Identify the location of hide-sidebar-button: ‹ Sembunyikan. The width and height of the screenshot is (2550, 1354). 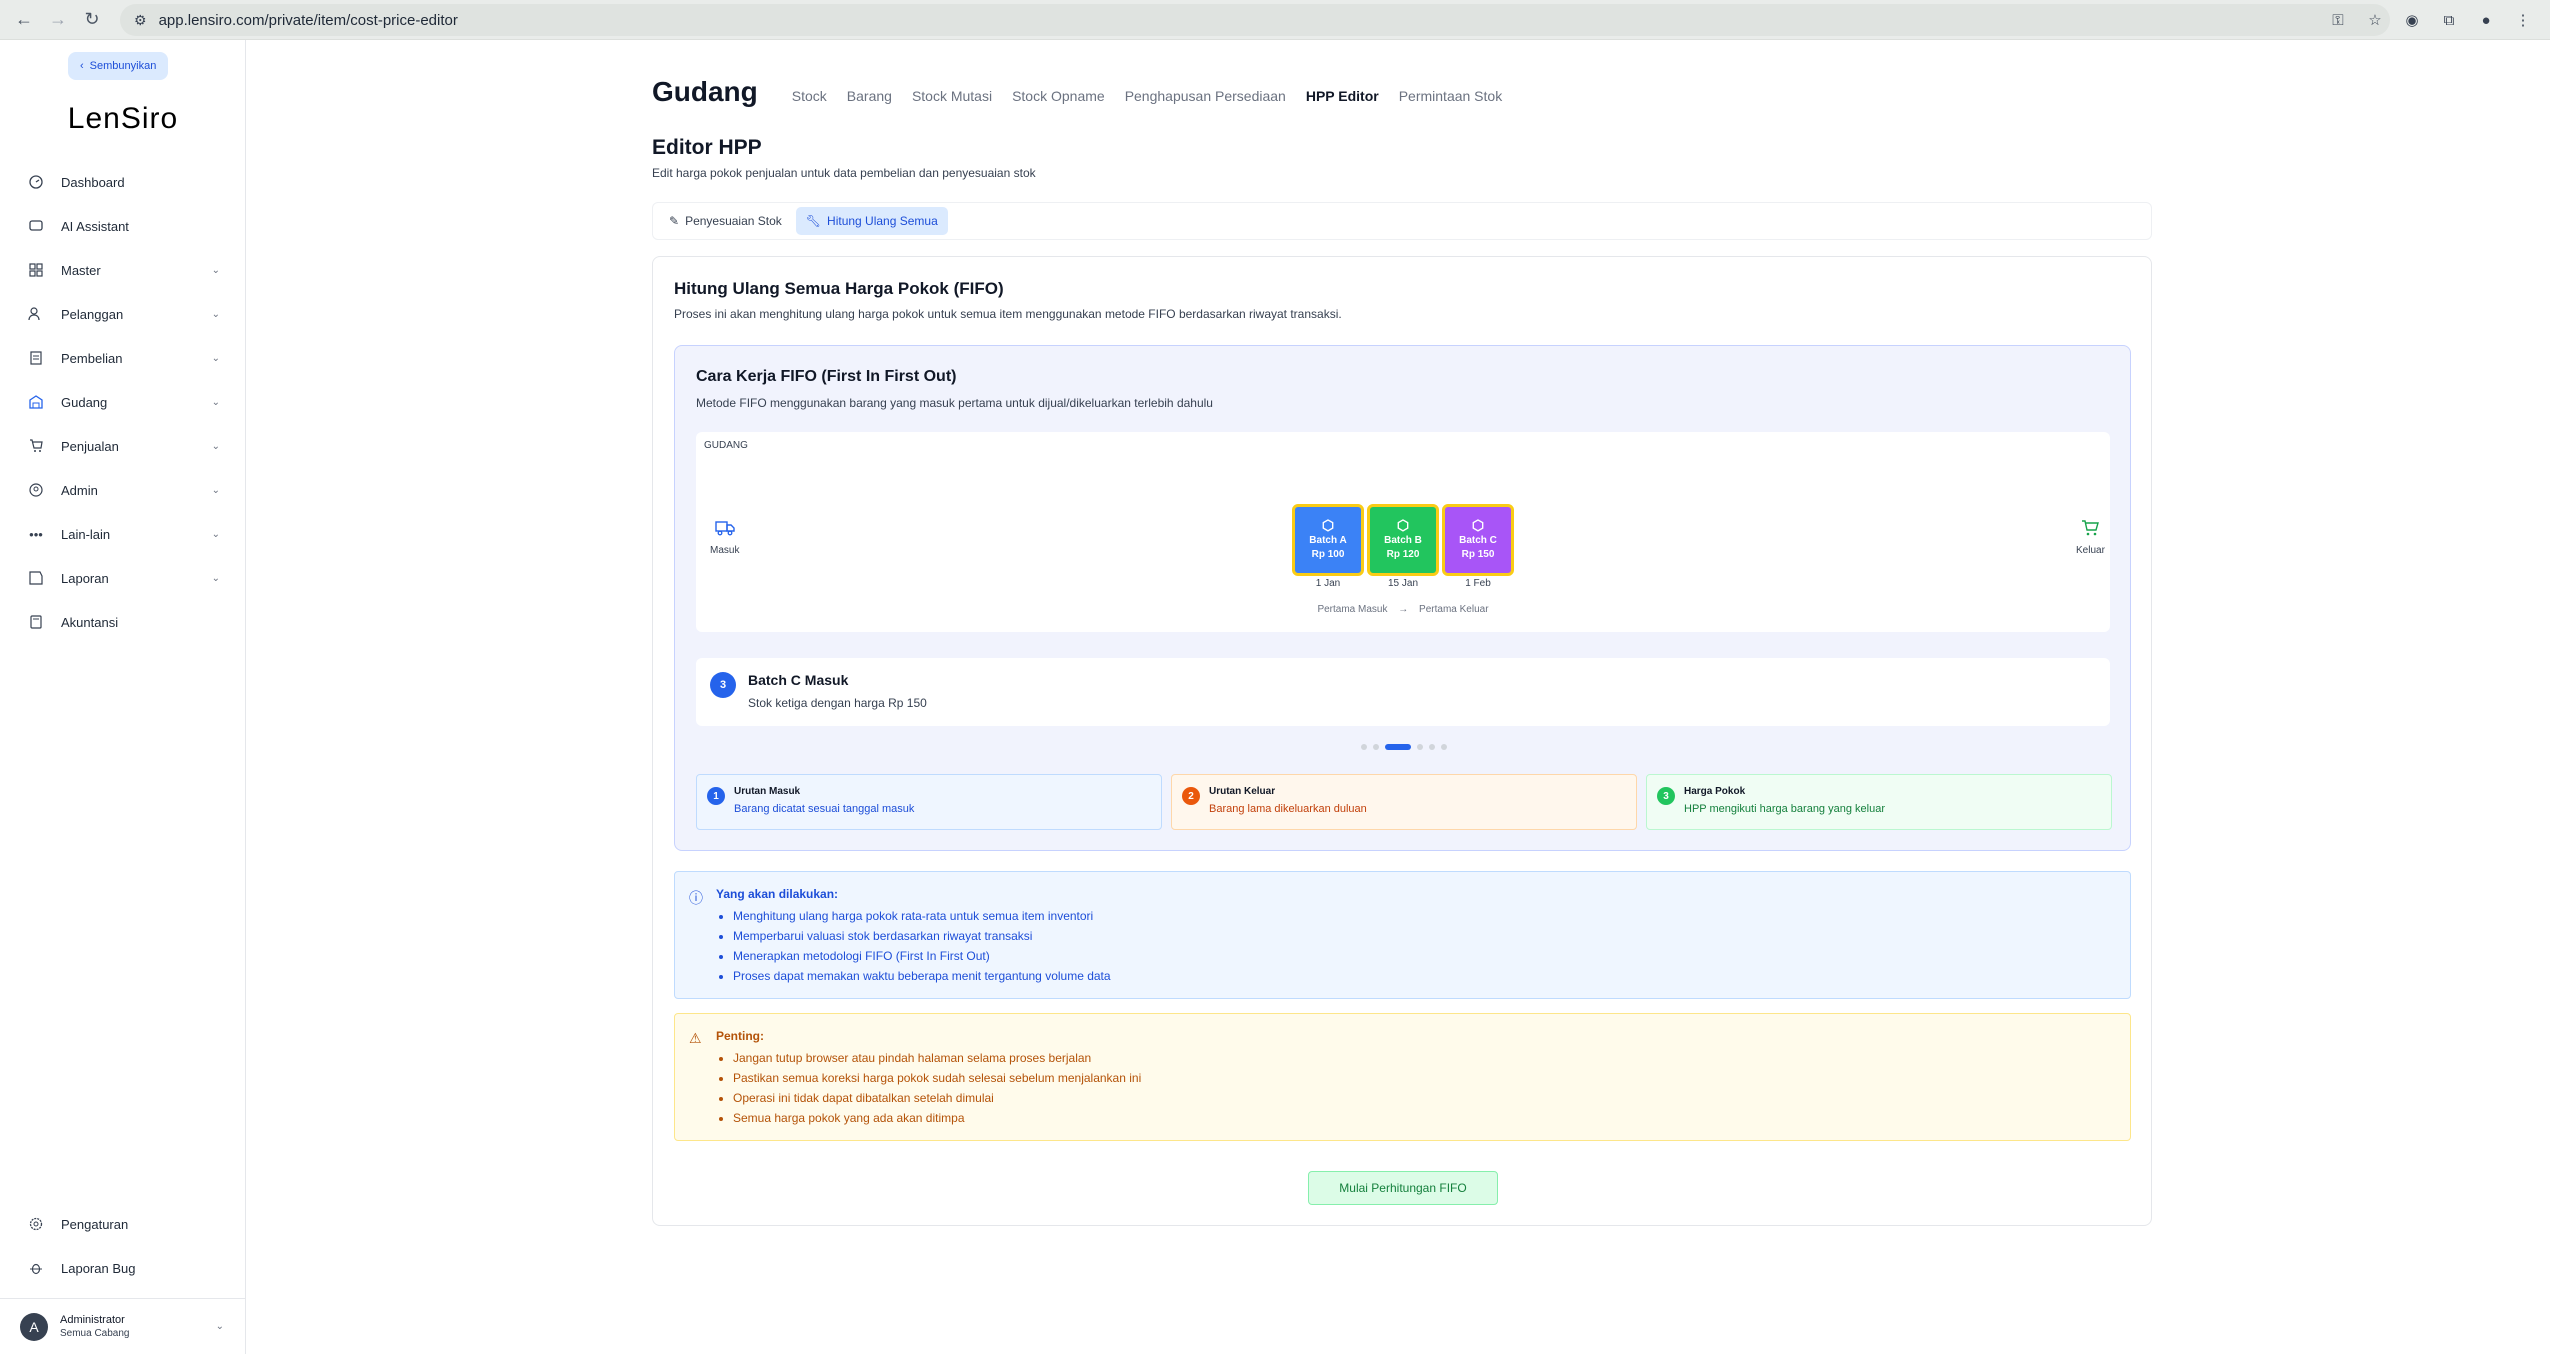
(118, 66).